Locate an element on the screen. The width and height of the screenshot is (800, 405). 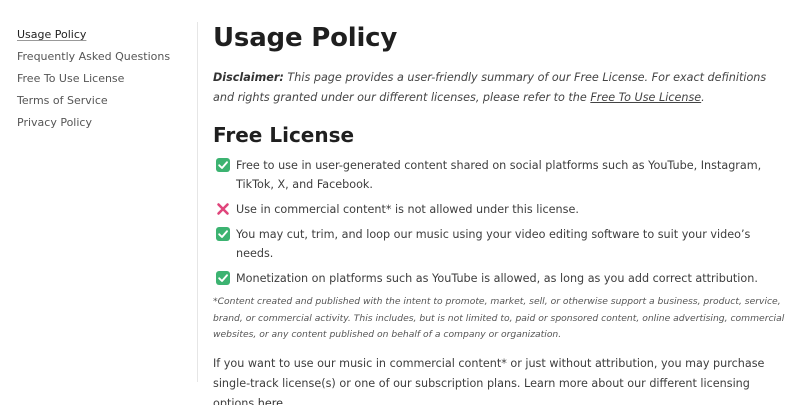
sidebar-item-privacy-policy: Privacy Policy is located at coordinates (104, 123).